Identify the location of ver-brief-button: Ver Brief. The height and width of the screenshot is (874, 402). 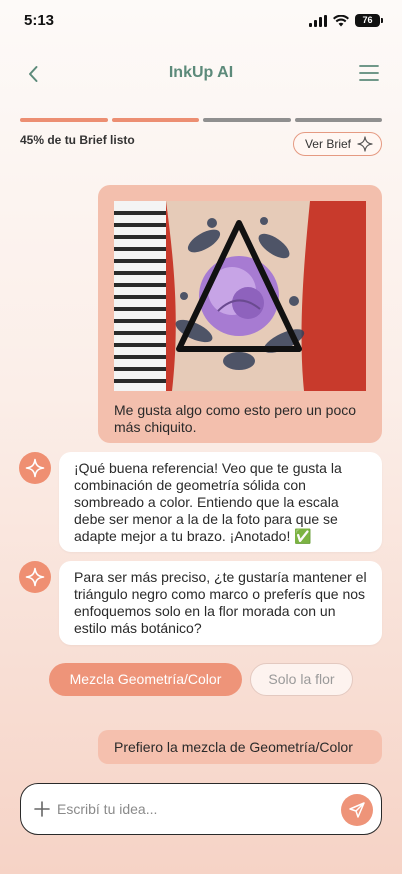
(337, 144).